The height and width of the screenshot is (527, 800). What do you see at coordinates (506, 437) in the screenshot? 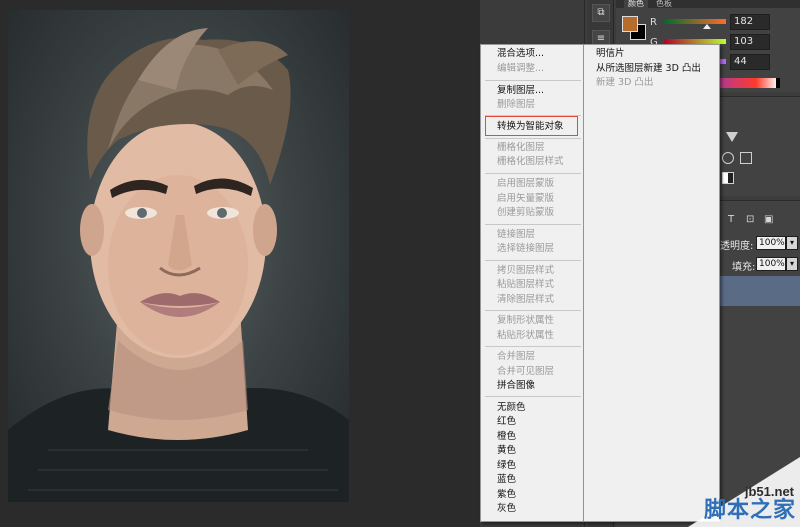
I see `menu-item-orange: 橙色` at bounding box center [506, 437].